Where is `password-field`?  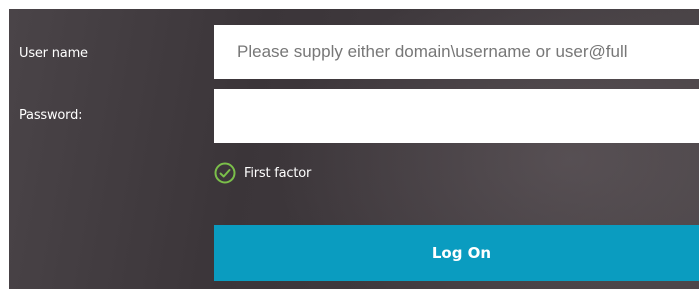
password-field is located at coordinates (456, 116).